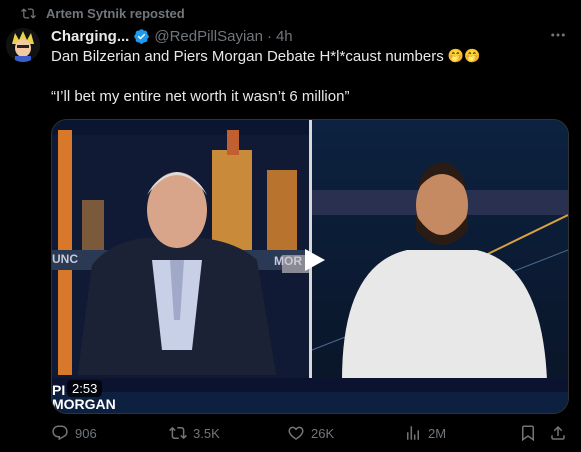  I want to click on left-sign-text: UNC, so click(65, 259).